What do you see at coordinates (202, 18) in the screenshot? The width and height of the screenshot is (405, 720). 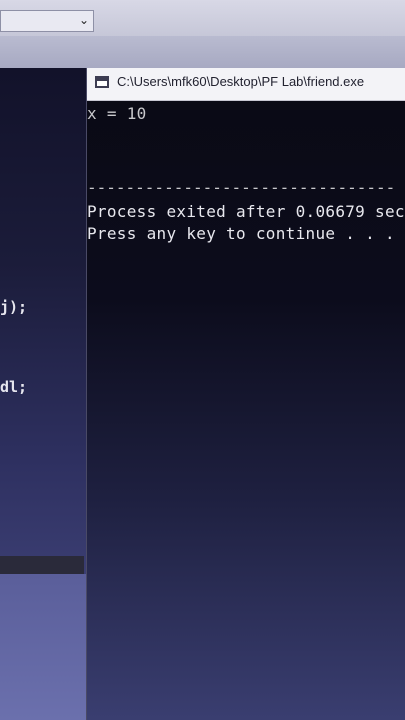 I see `ide-toolbar: ⌄` at bounding box center [202, 18].